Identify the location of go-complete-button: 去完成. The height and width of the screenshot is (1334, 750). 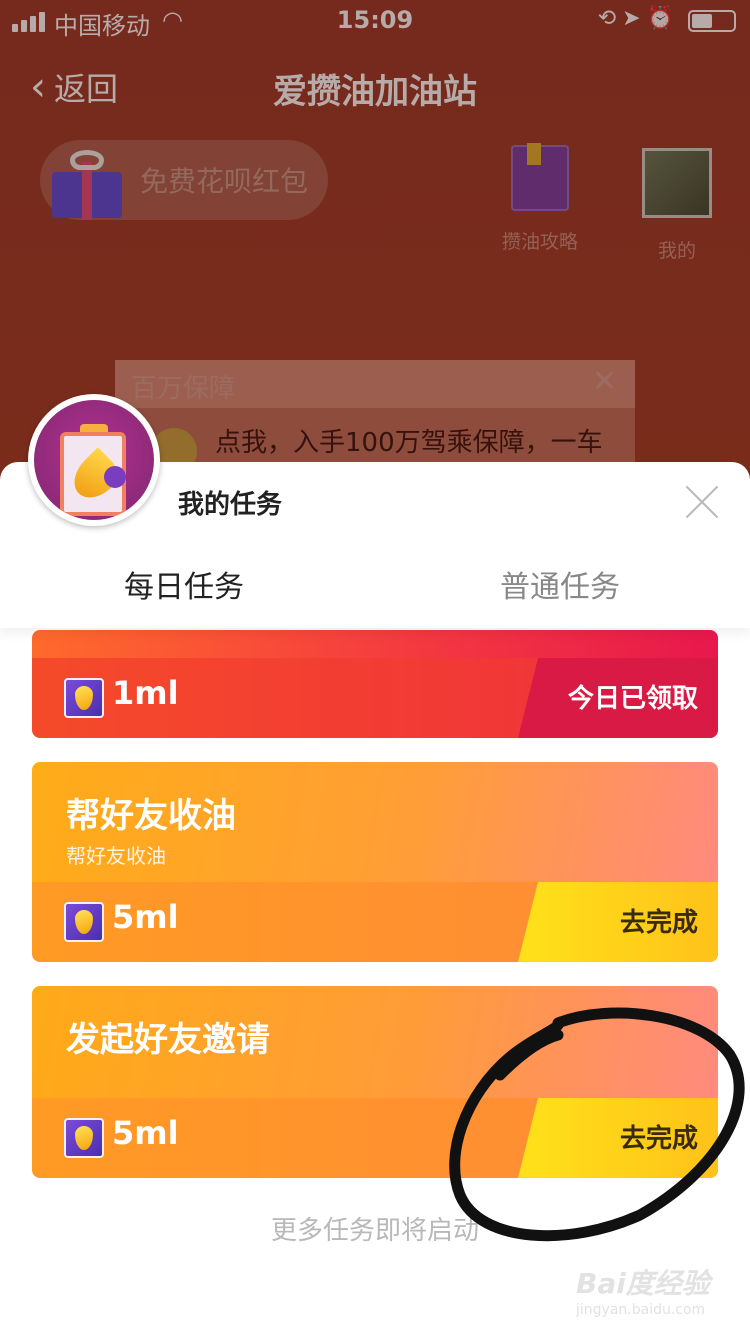
(618, 922).